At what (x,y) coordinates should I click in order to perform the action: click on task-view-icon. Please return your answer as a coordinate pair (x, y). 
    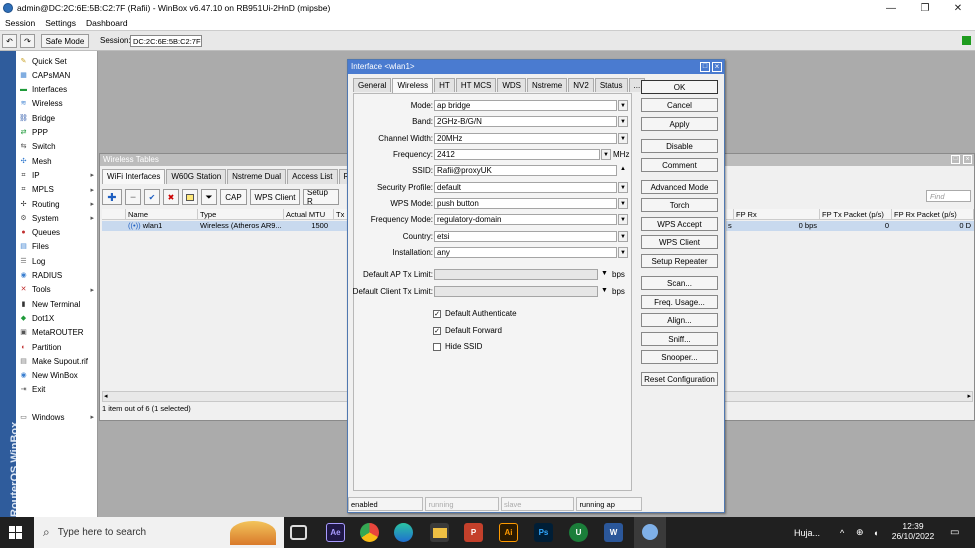
    Looking at the image, I should click on (298, 532).